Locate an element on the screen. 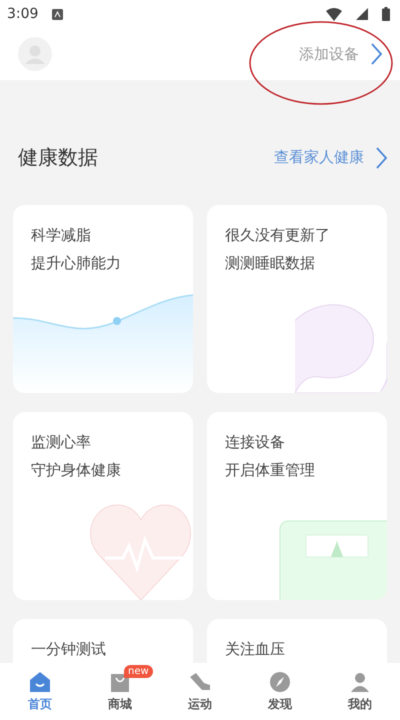  health-card: 关注血压 is located at coordinates (297, 641).